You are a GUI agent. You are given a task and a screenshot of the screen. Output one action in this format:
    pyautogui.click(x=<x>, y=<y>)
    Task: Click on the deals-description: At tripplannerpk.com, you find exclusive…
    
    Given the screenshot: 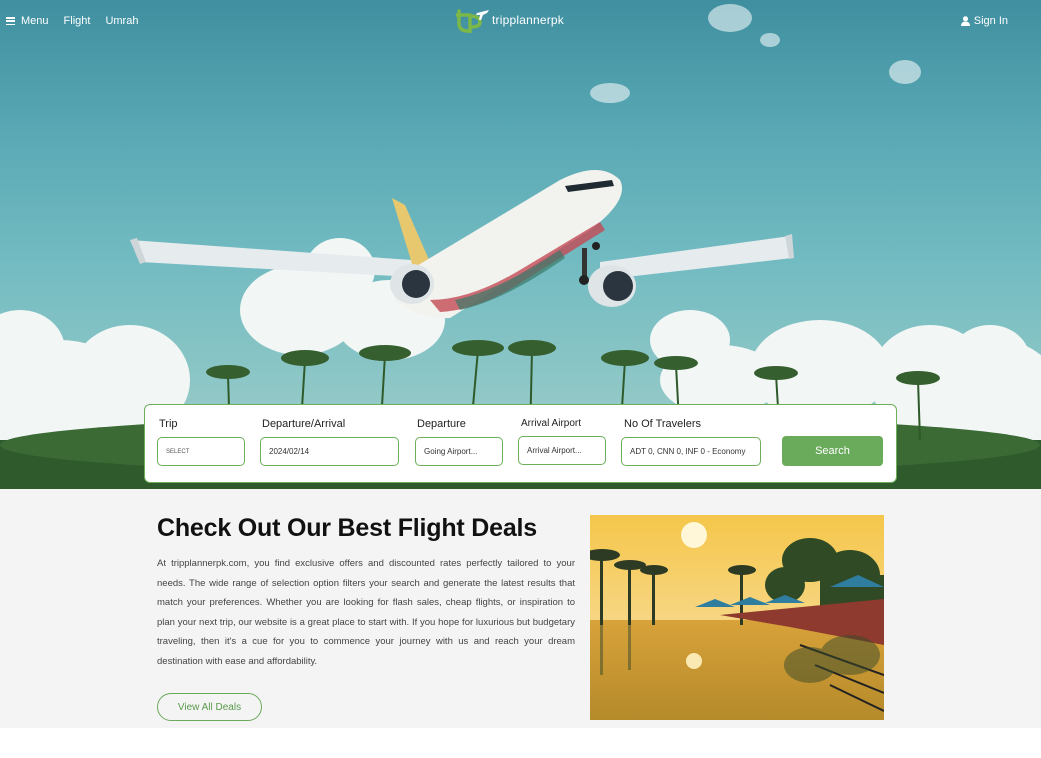 What is the action you would take?
    pyautogui.click(x=366, y=612)
    